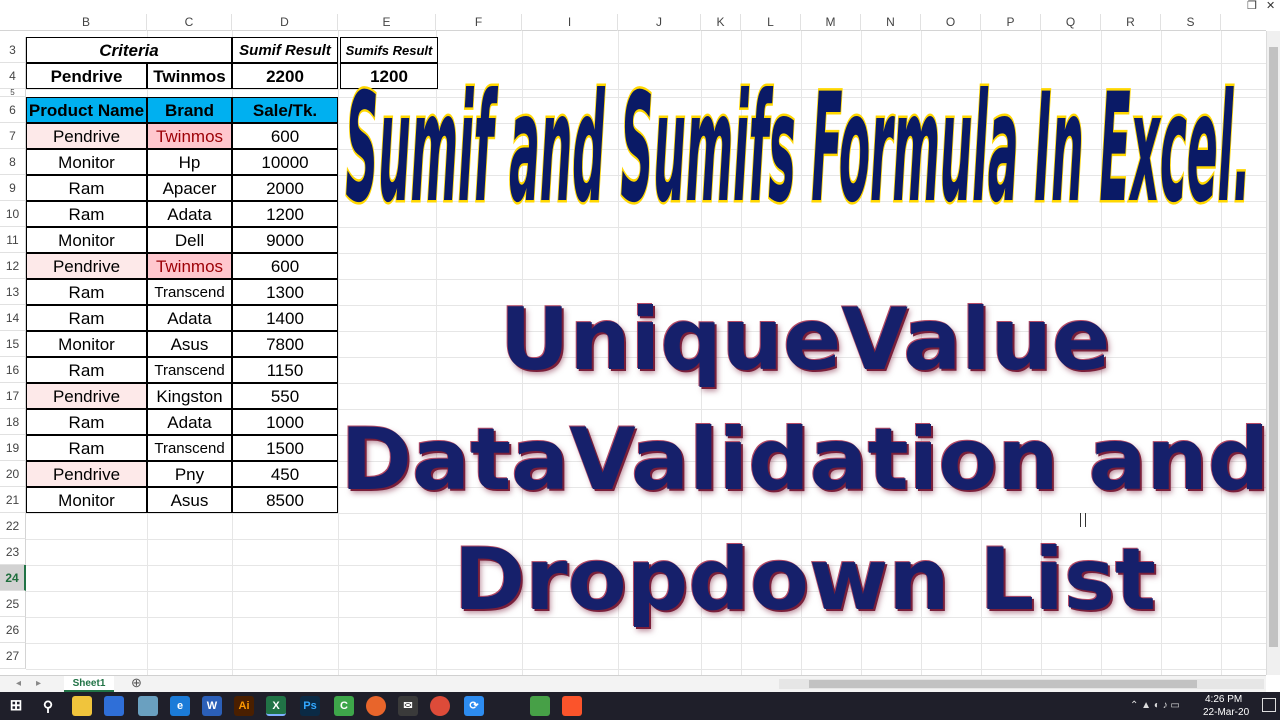 This screenshot has height=720, width=1280. I want to click on next-sheet-icon: ▸, so click(38, 683).